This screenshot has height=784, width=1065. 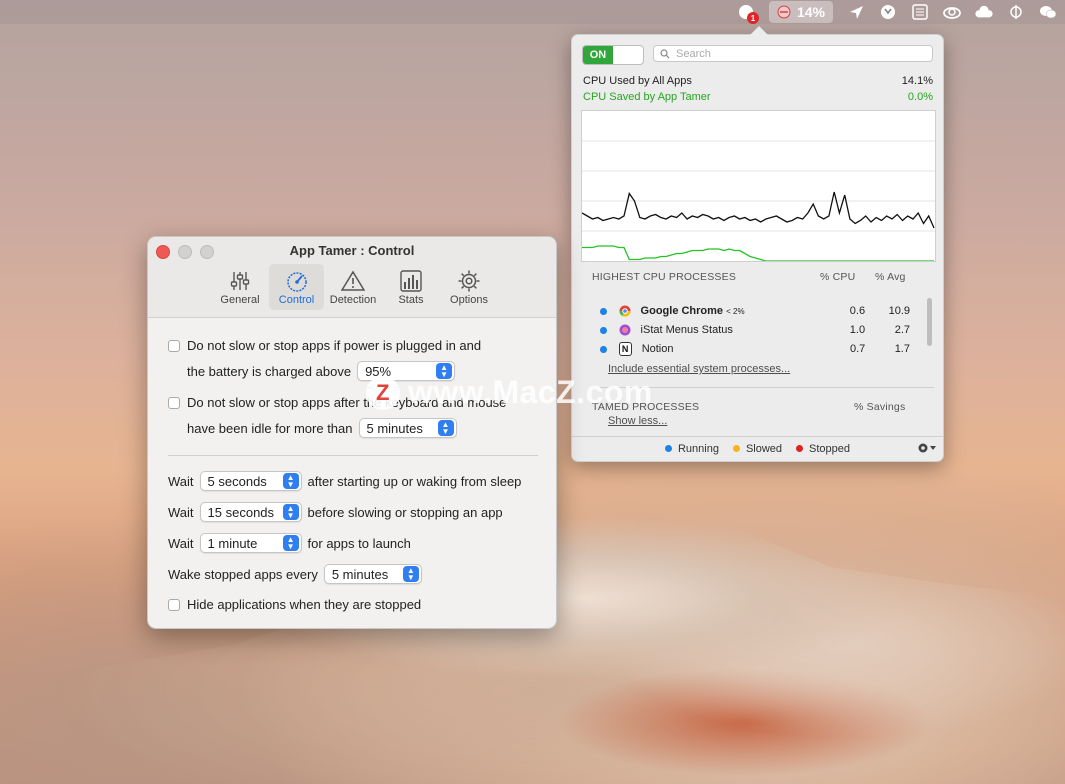 What do you see at coordinates (174, 345) in the screenshot?
I see `power-checkbox` at bounding box center [174, 345].